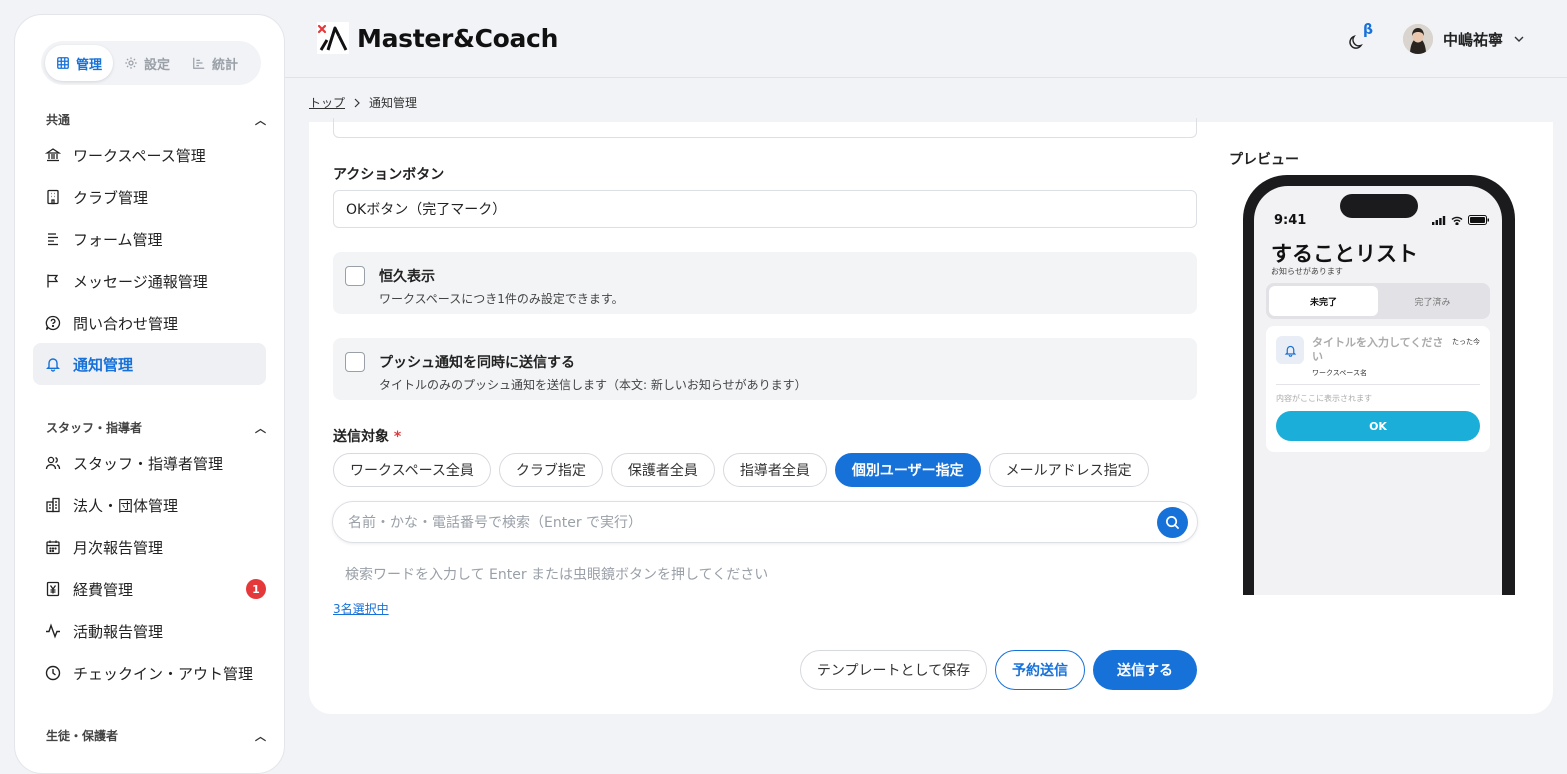 This screenshot has width=1567, height=774. I want to click on target-chip-individual-users: 個別ユーザー指定, so click(907, 470).